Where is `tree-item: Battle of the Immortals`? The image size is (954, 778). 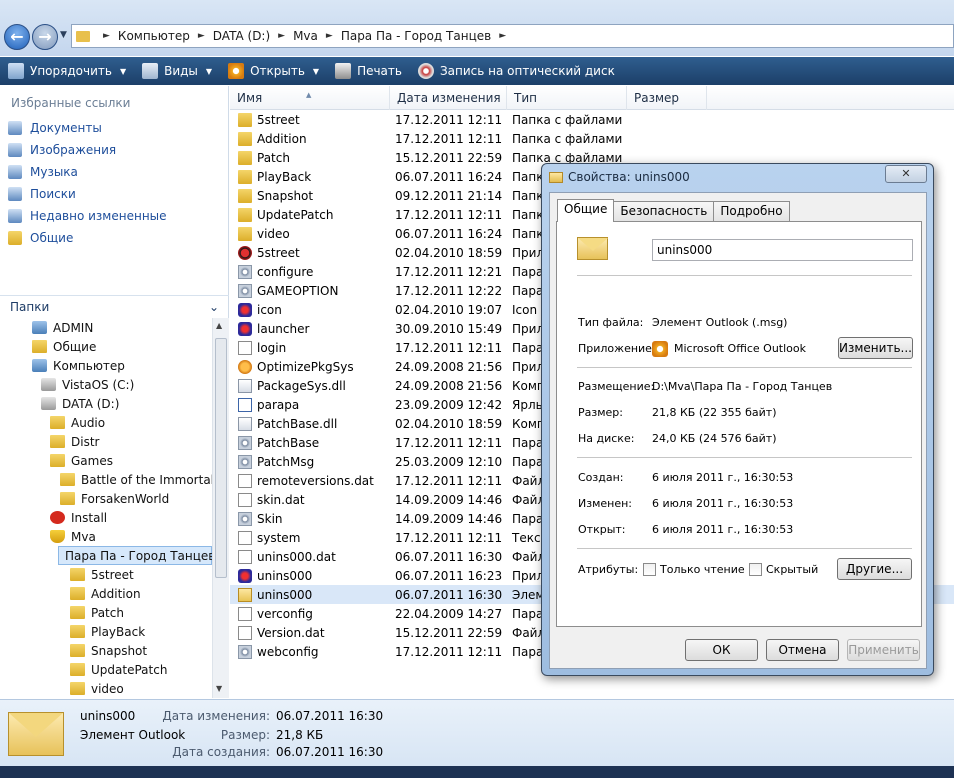
tree-item: Battle of the Immortals is located at coordinates (136, 479).